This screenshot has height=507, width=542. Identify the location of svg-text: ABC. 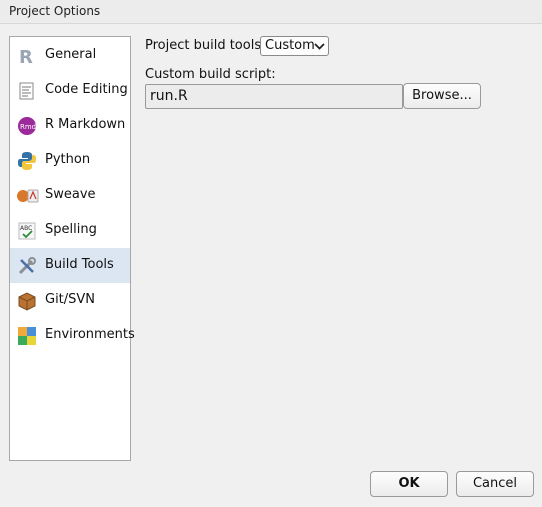
(26, 228).